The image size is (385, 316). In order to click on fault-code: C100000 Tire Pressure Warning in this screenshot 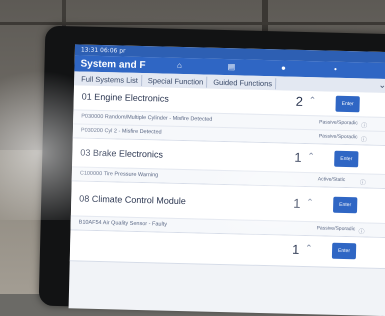, I will do `click(119, 174)`.